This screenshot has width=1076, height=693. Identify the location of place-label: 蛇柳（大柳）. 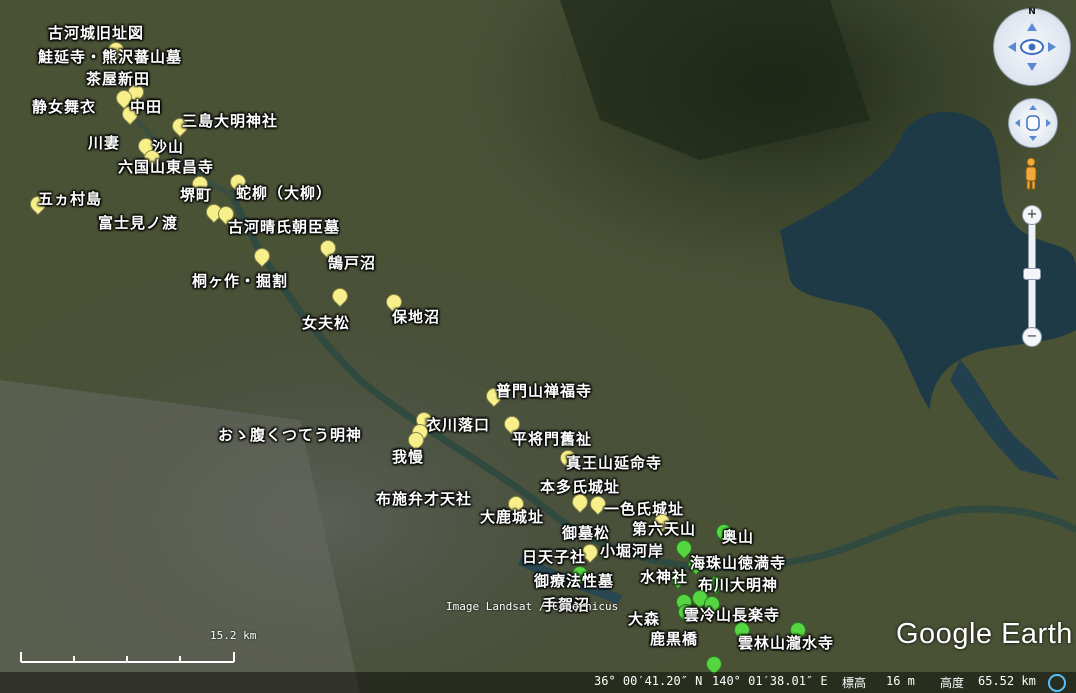
(284, 192).